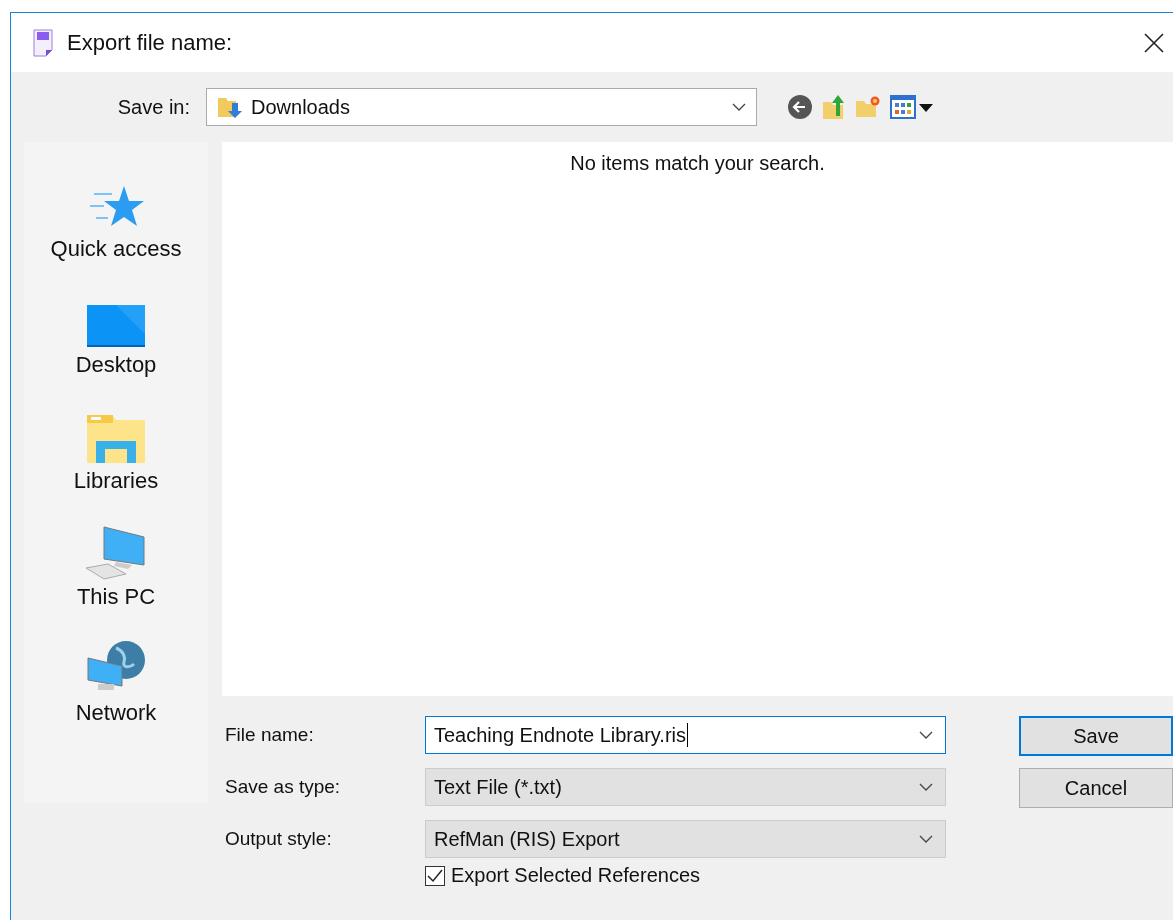 The image size is (1173, 920). Describe the element at coordinates (576, 875) in the screenshot. I see `checkbox-label: Export Selected References` at that location.